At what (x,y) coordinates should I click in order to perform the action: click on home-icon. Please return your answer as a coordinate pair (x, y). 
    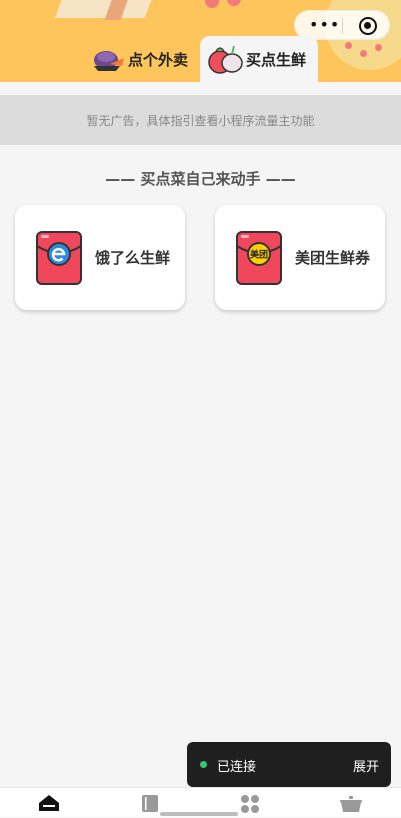
    Looking at the image, I should click on (49, 805).